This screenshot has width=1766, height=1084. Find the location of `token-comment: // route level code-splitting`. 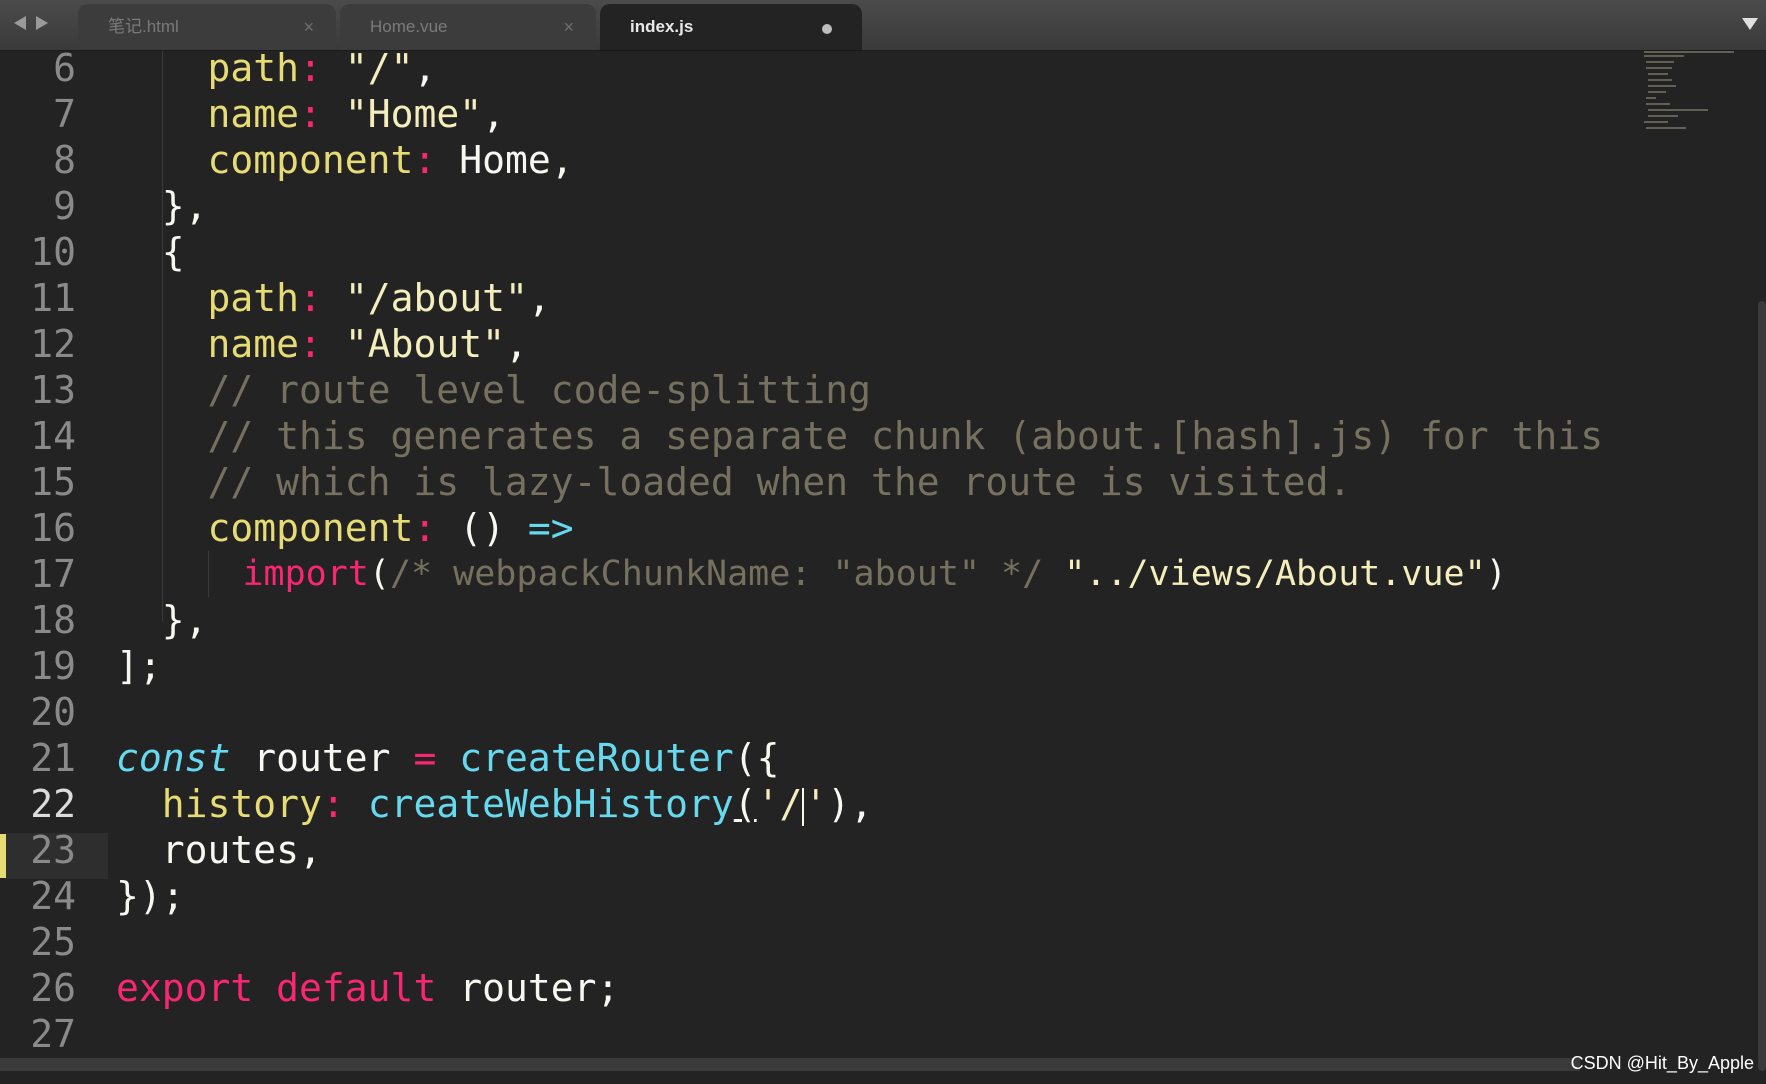

token-comment: // route level code-splitting is located at coordinates (539, 390).